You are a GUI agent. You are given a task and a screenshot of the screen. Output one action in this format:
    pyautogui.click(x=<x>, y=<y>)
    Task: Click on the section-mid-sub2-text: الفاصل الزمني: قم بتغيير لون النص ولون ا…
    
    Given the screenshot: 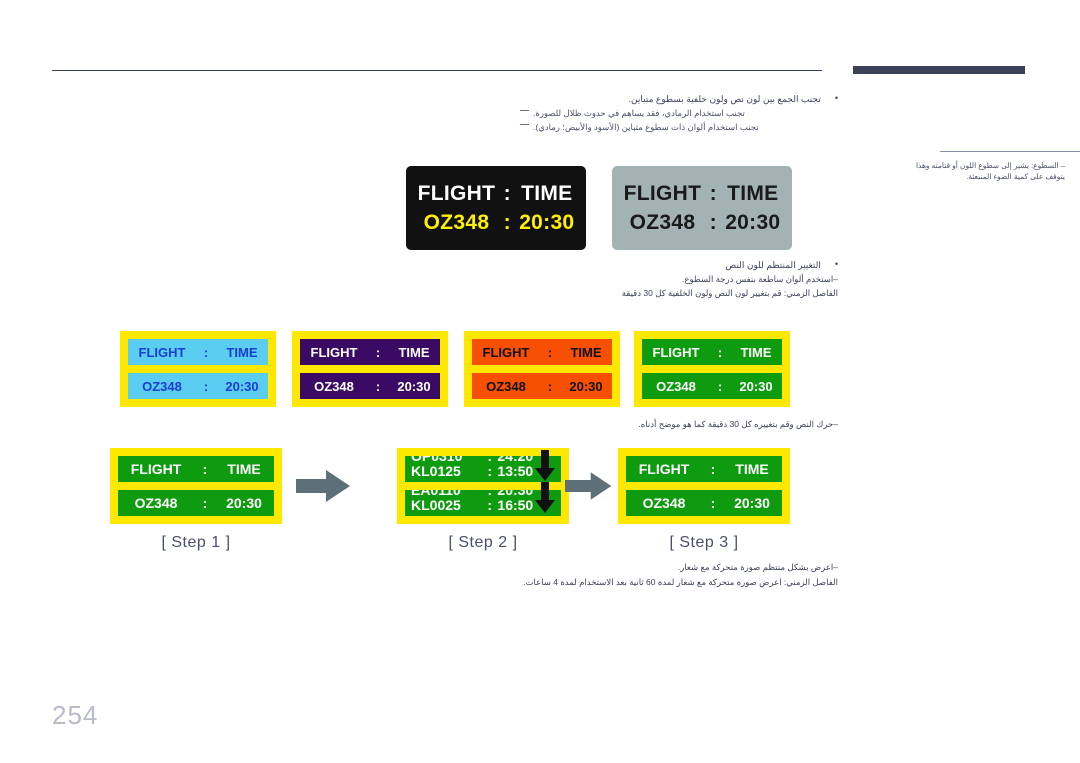 What is the action you would take?
    pyautogui.click(x=729, y=293)
    